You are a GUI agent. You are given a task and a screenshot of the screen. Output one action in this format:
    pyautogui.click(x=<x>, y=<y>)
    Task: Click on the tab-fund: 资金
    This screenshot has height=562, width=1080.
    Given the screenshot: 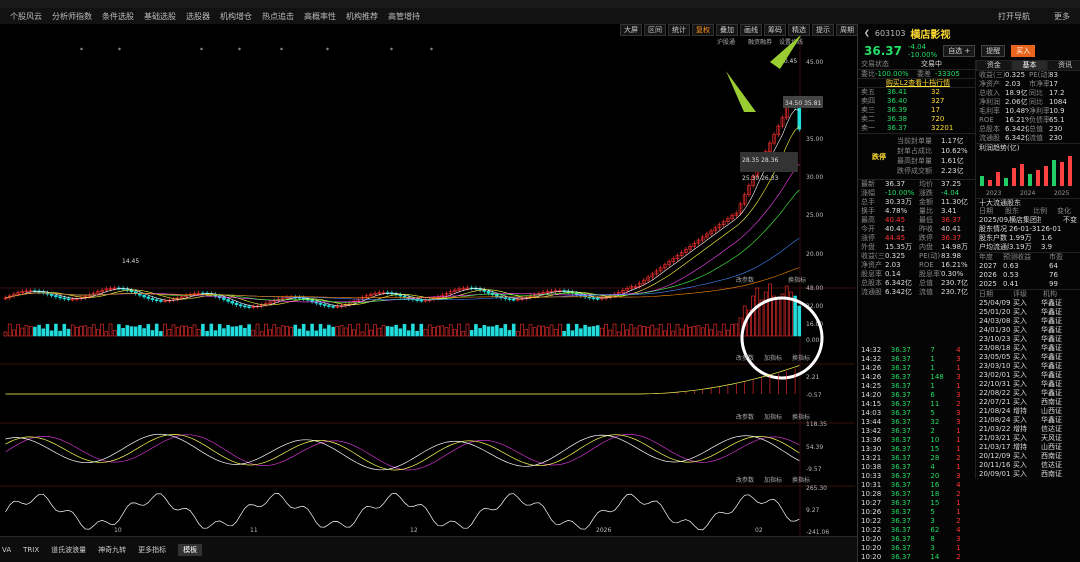 What is the action you would take?
    pyautogui.click(x=994, y=65)
    